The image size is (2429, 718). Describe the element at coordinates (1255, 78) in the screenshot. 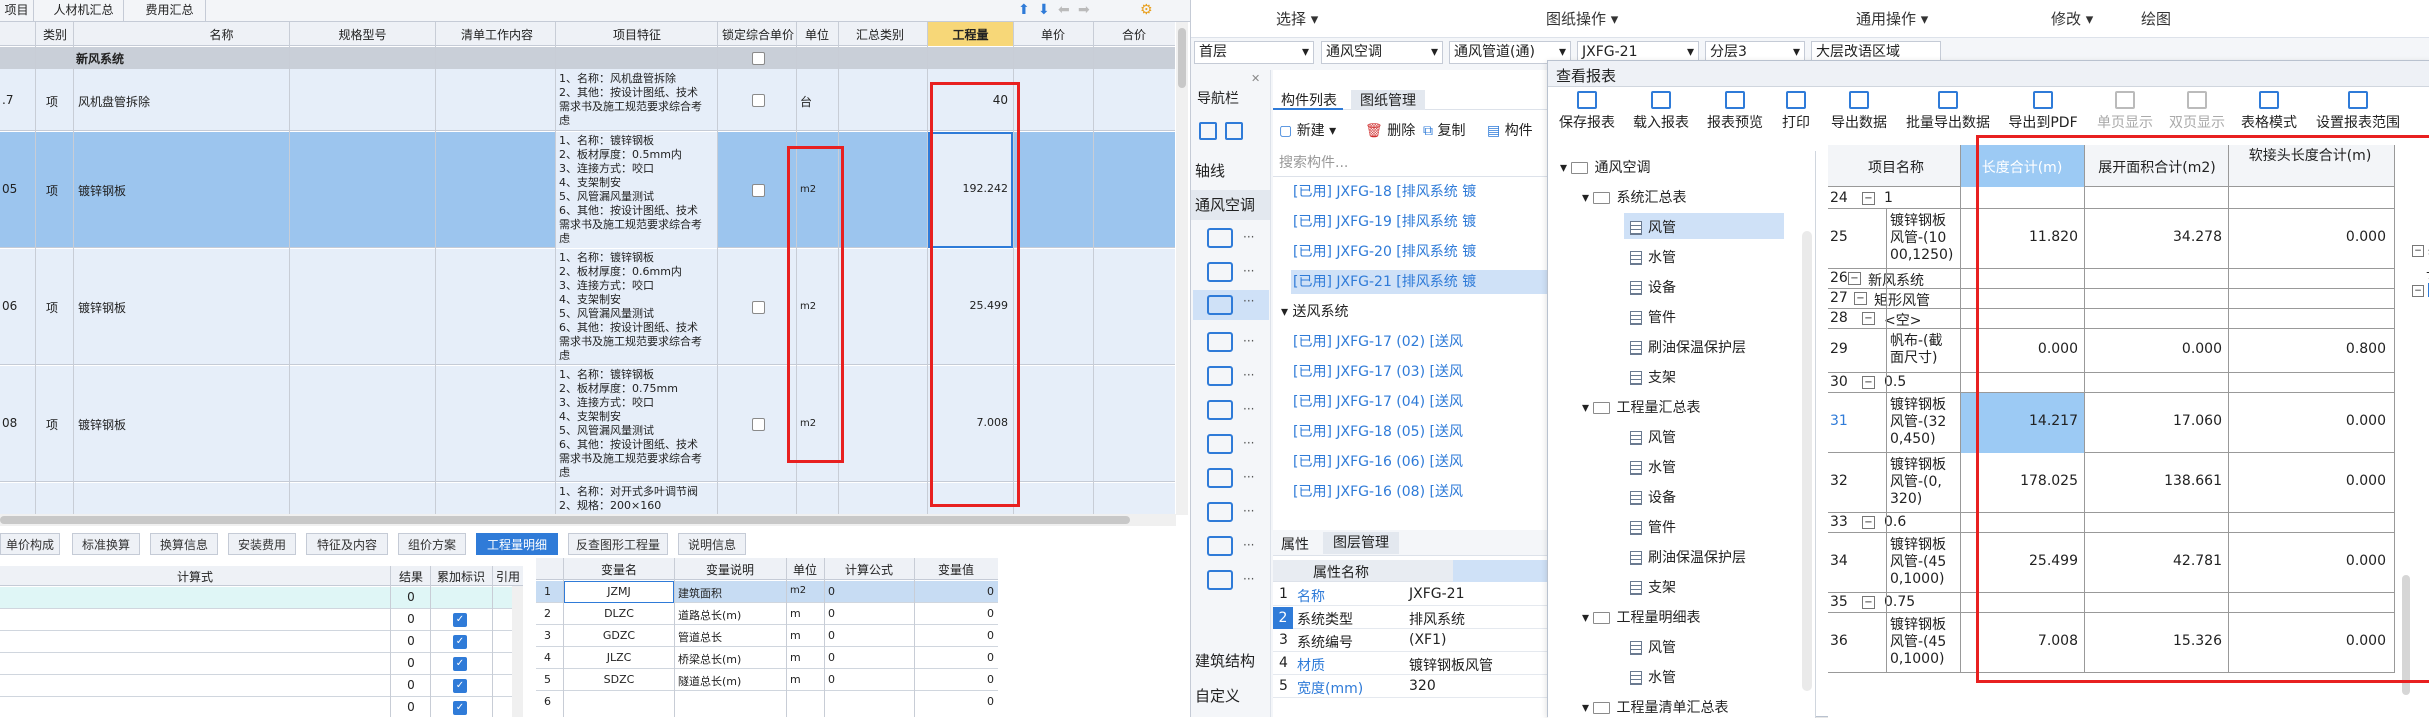

I see `close-icon: ✕` at that location.